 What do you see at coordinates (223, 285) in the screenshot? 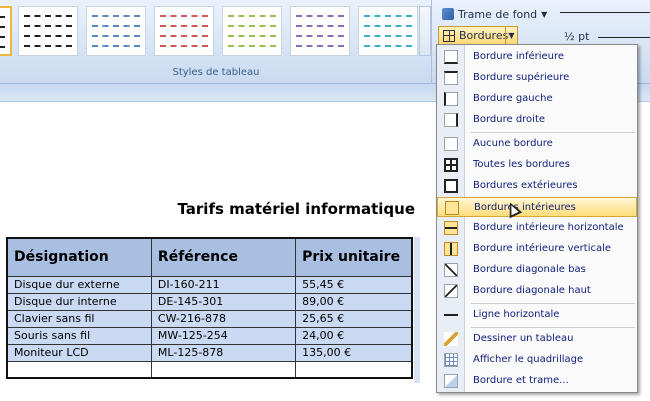
I see `table-cell: DI-160-211` at bounding box center [223, 285].